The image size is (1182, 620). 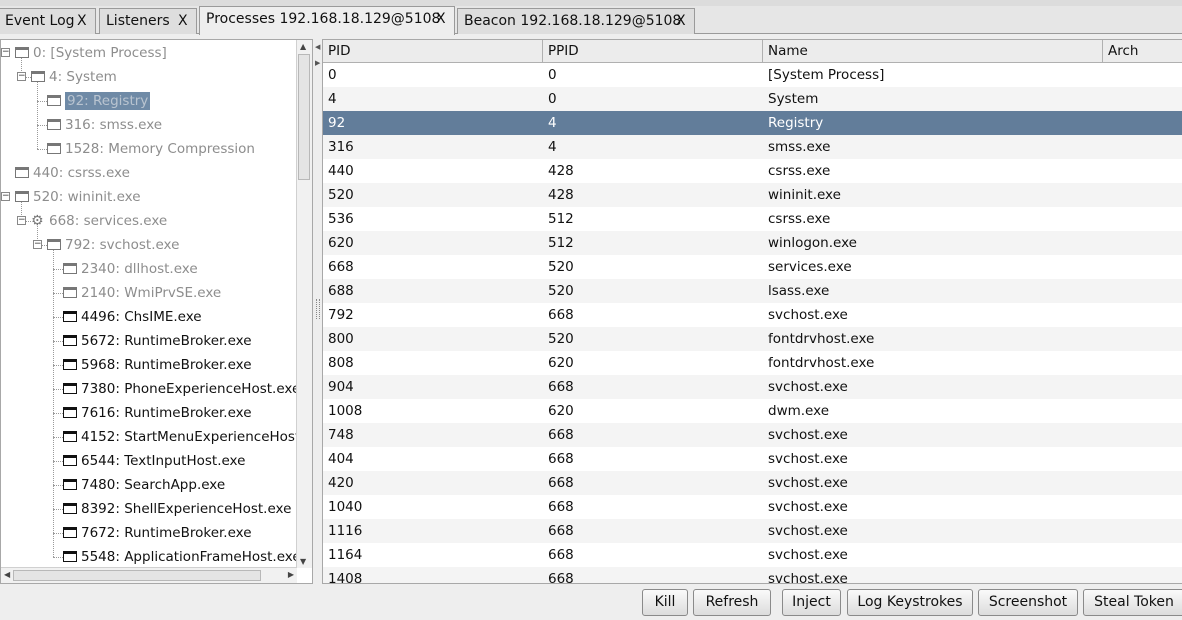 I want to click on table-row: 792 668 svchost.exe, so click(x=752, y=315).